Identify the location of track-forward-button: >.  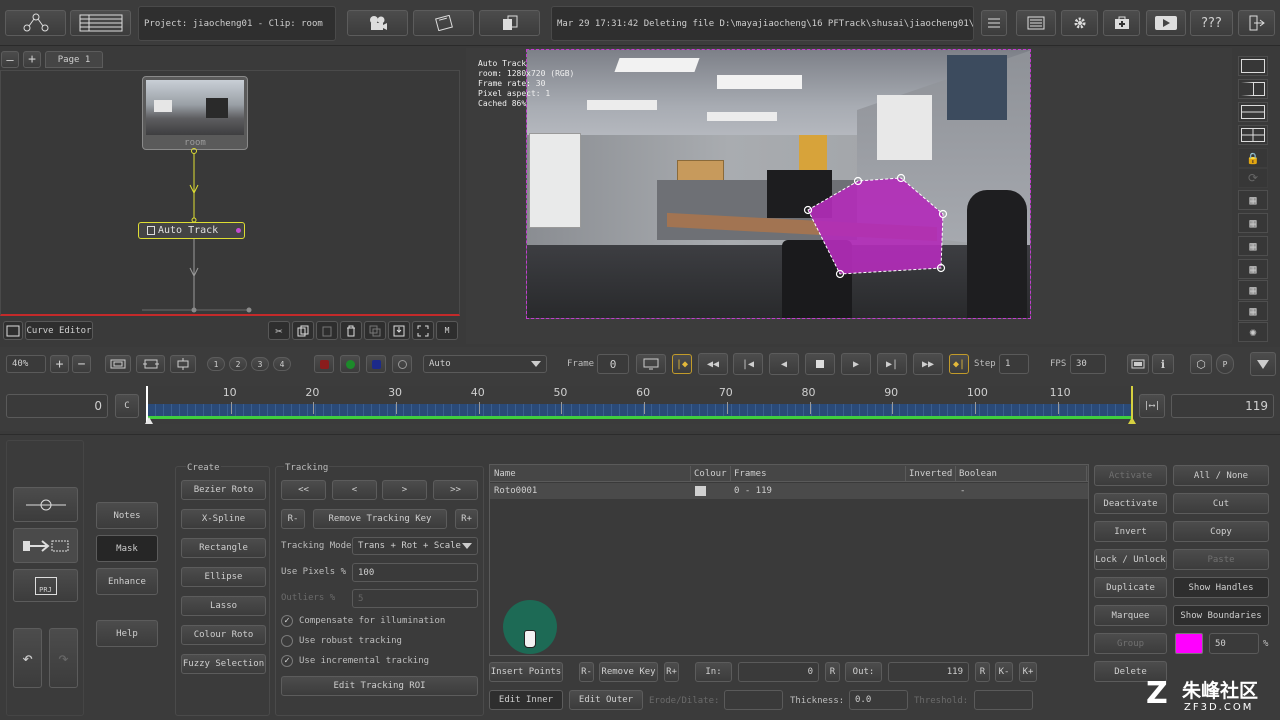
(404, 490).